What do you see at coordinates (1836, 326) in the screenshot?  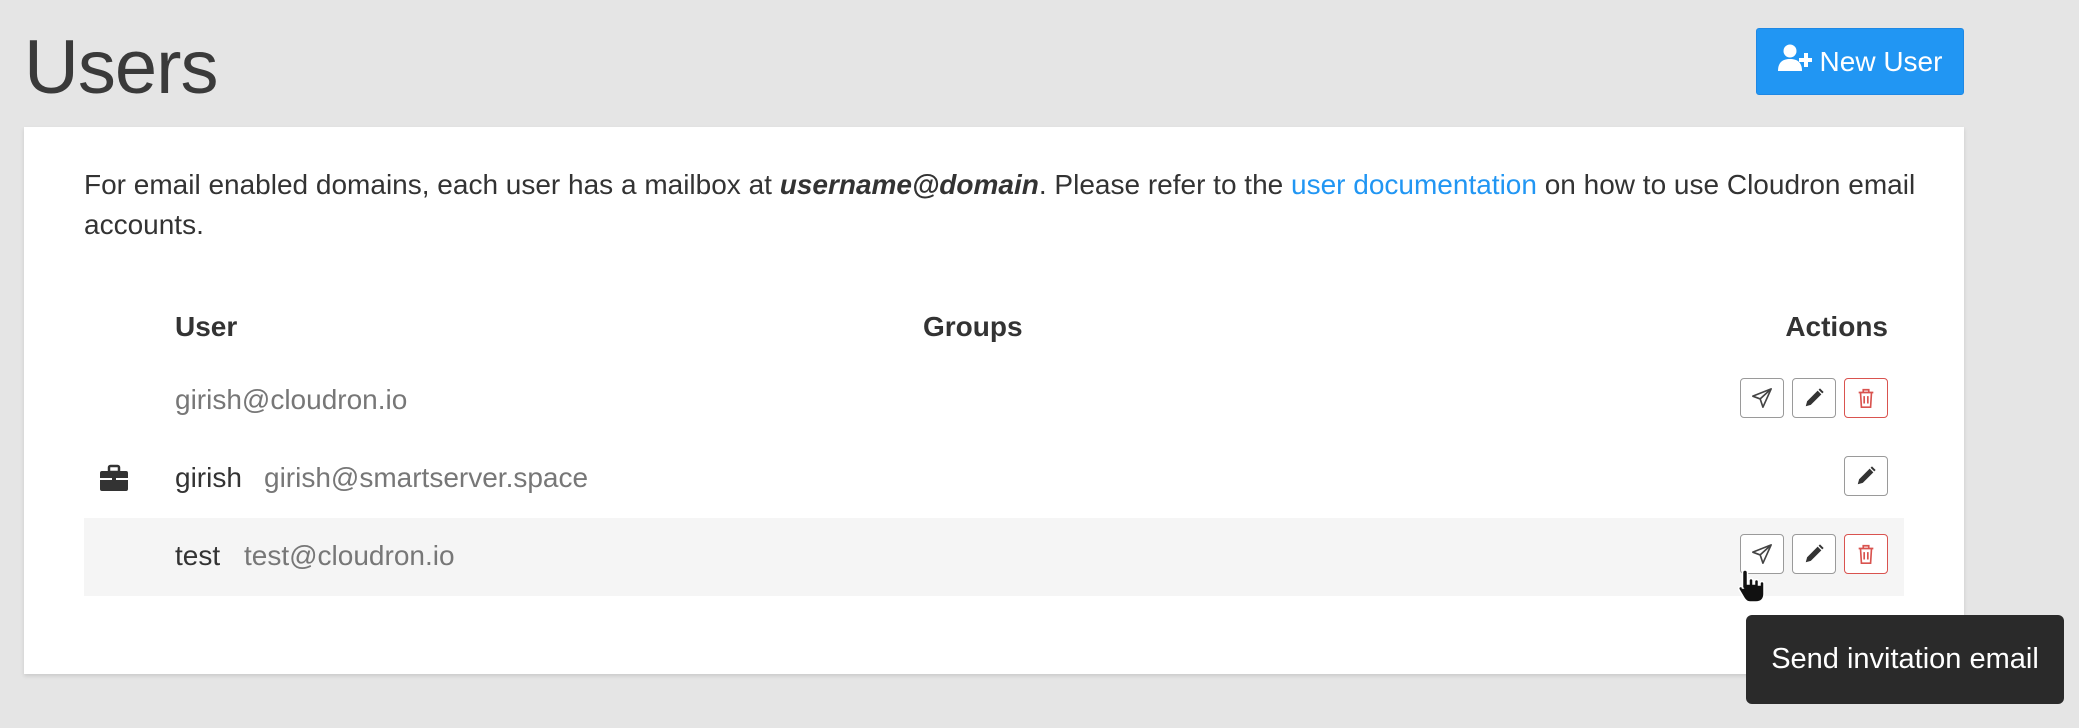 I see `column-header-actions: Actions` at bounding box center [1836, 326].